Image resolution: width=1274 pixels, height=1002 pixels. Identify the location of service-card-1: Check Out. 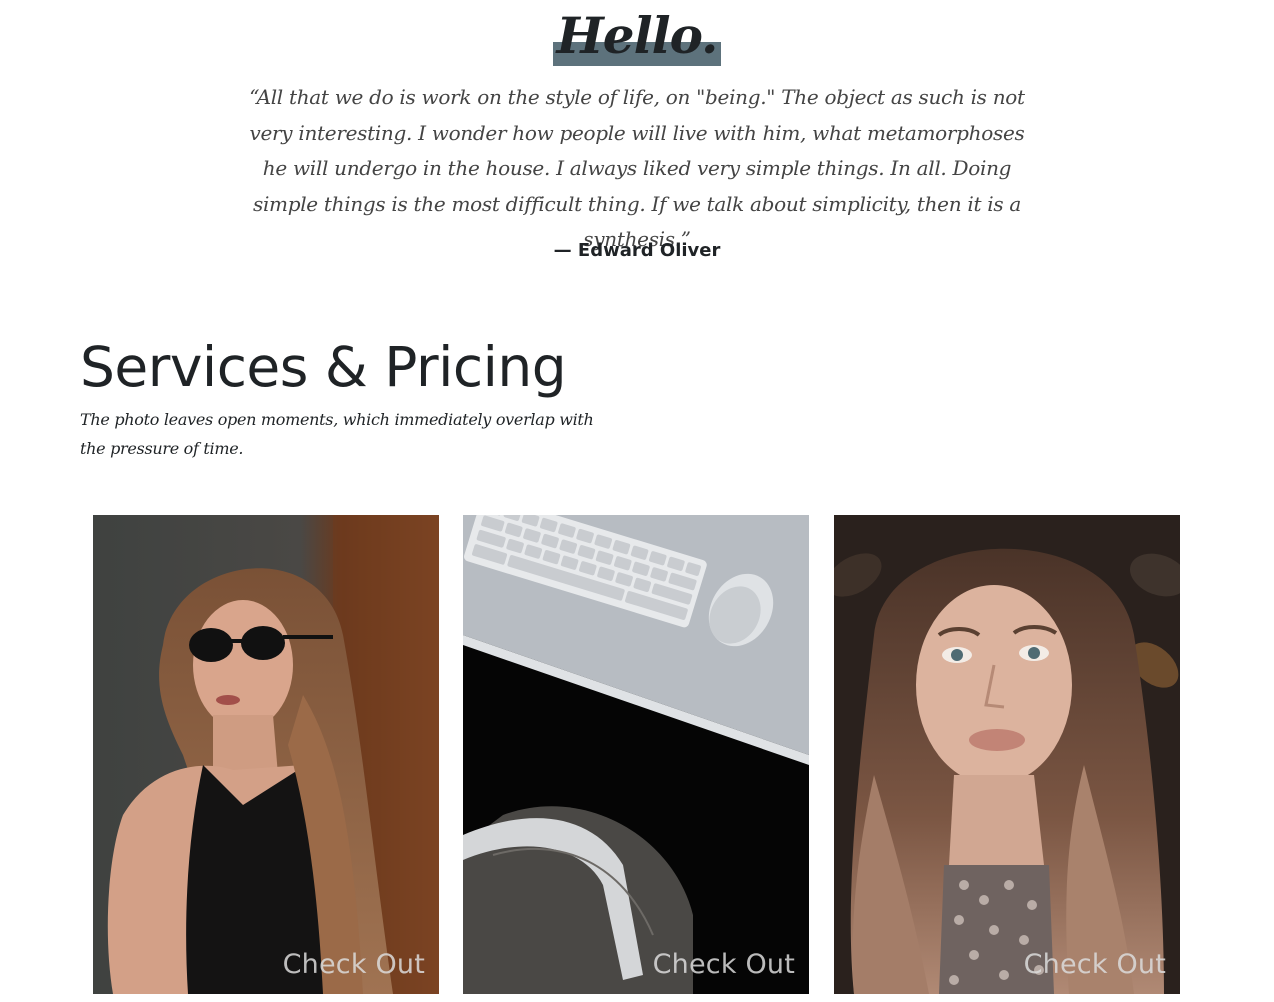
(266, 754).